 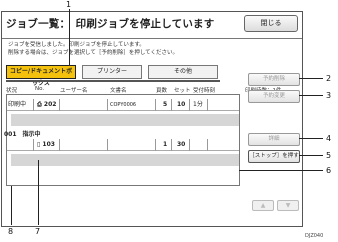 I want to click on callout-3: 3, so click(x=329, y=95).